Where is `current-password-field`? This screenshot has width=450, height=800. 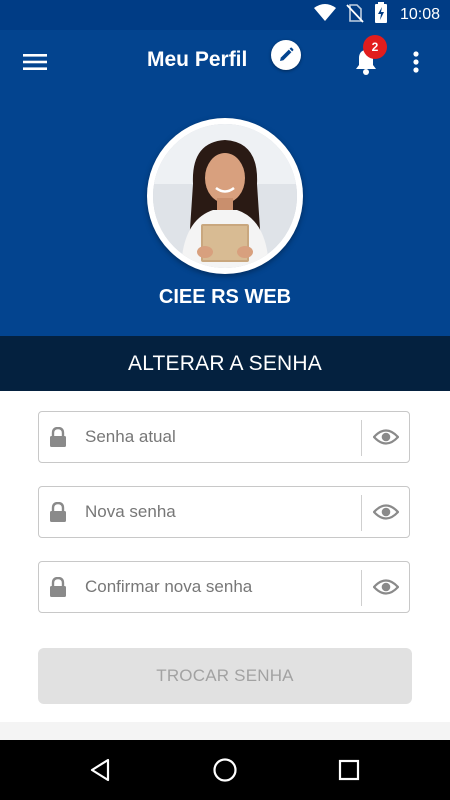
current-password-field is located at coordinates (224, 437).